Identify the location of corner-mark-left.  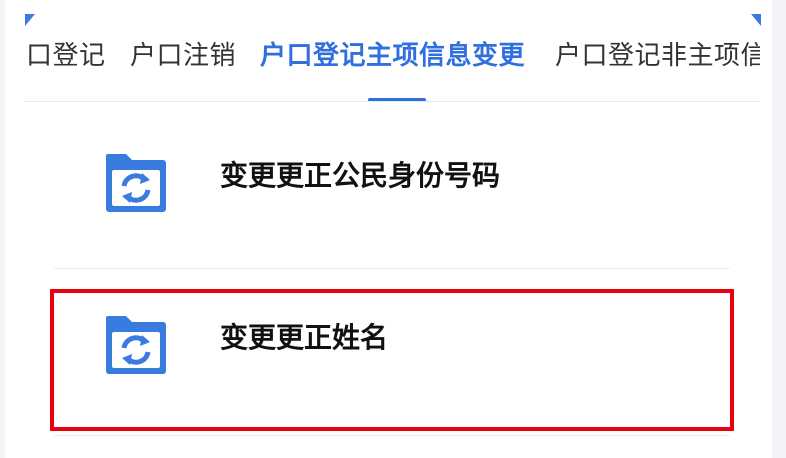
(30, 20).